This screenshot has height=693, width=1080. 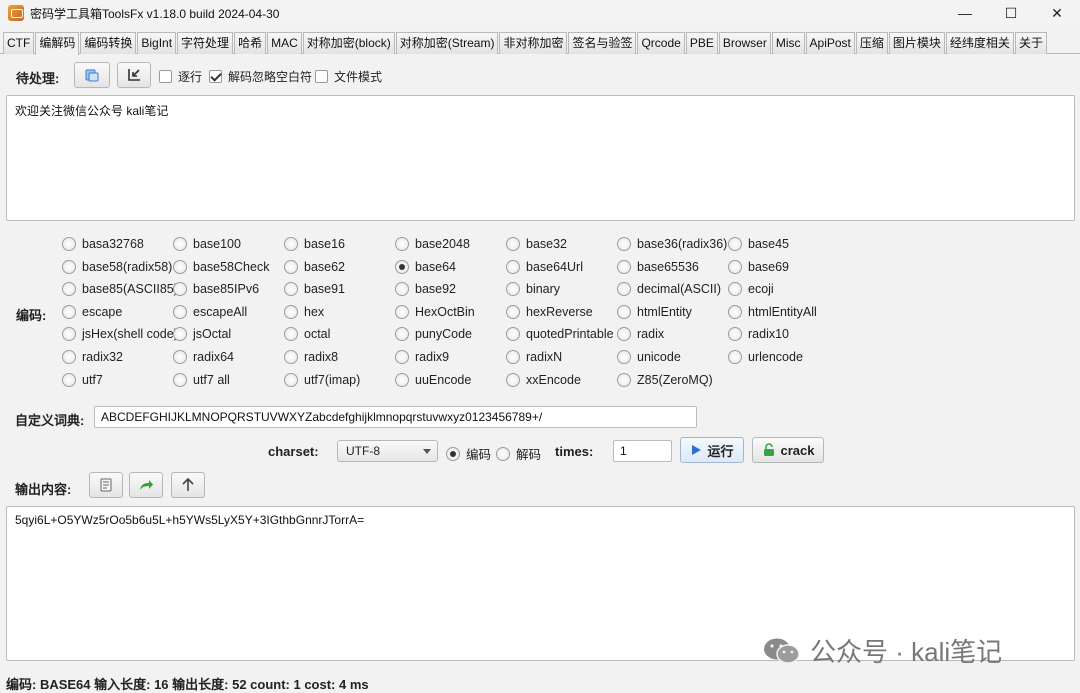 What do you see at coordinates (108, 43) in the screenshot?
I see `tab-item: 编码转换` at bounding box center [108, 43].